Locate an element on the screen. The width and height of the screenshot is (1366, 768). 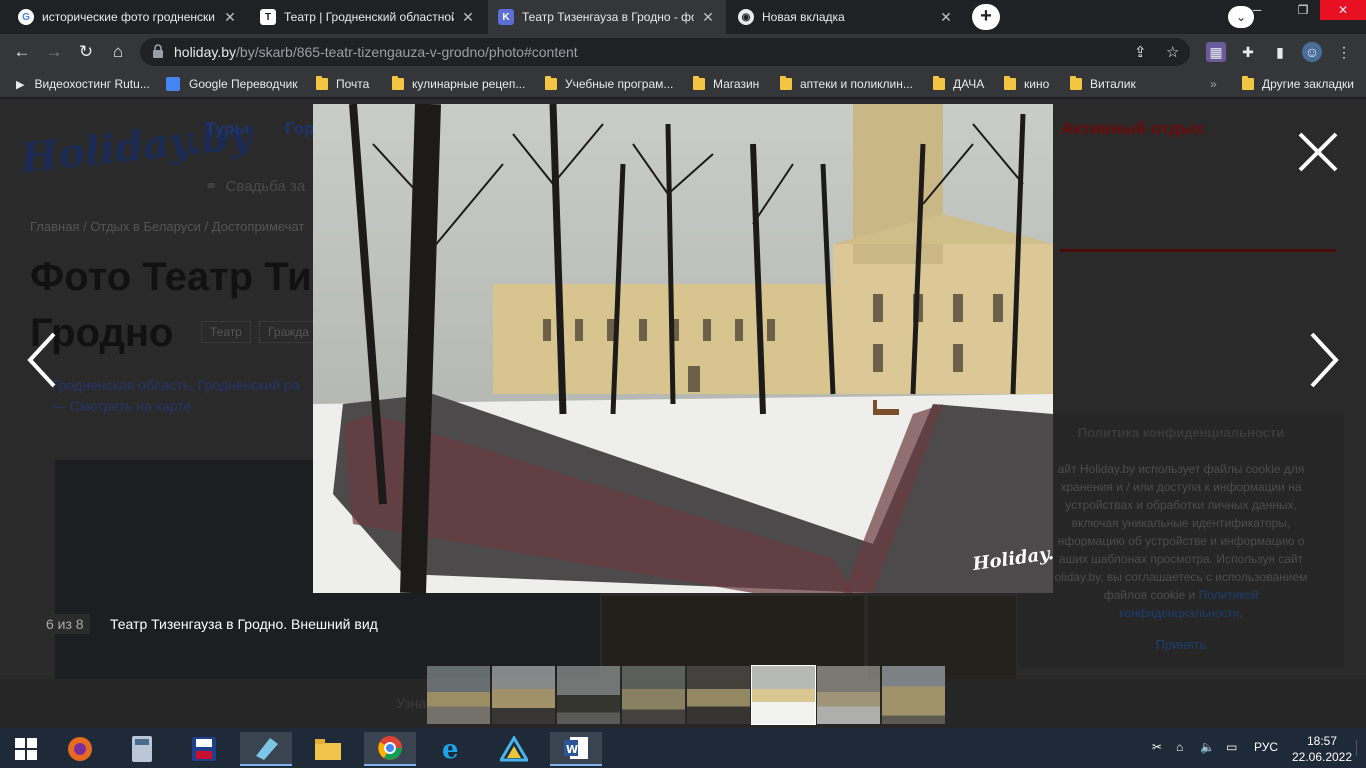
minimize-button: ─ is located at coordinates (1257, 10).